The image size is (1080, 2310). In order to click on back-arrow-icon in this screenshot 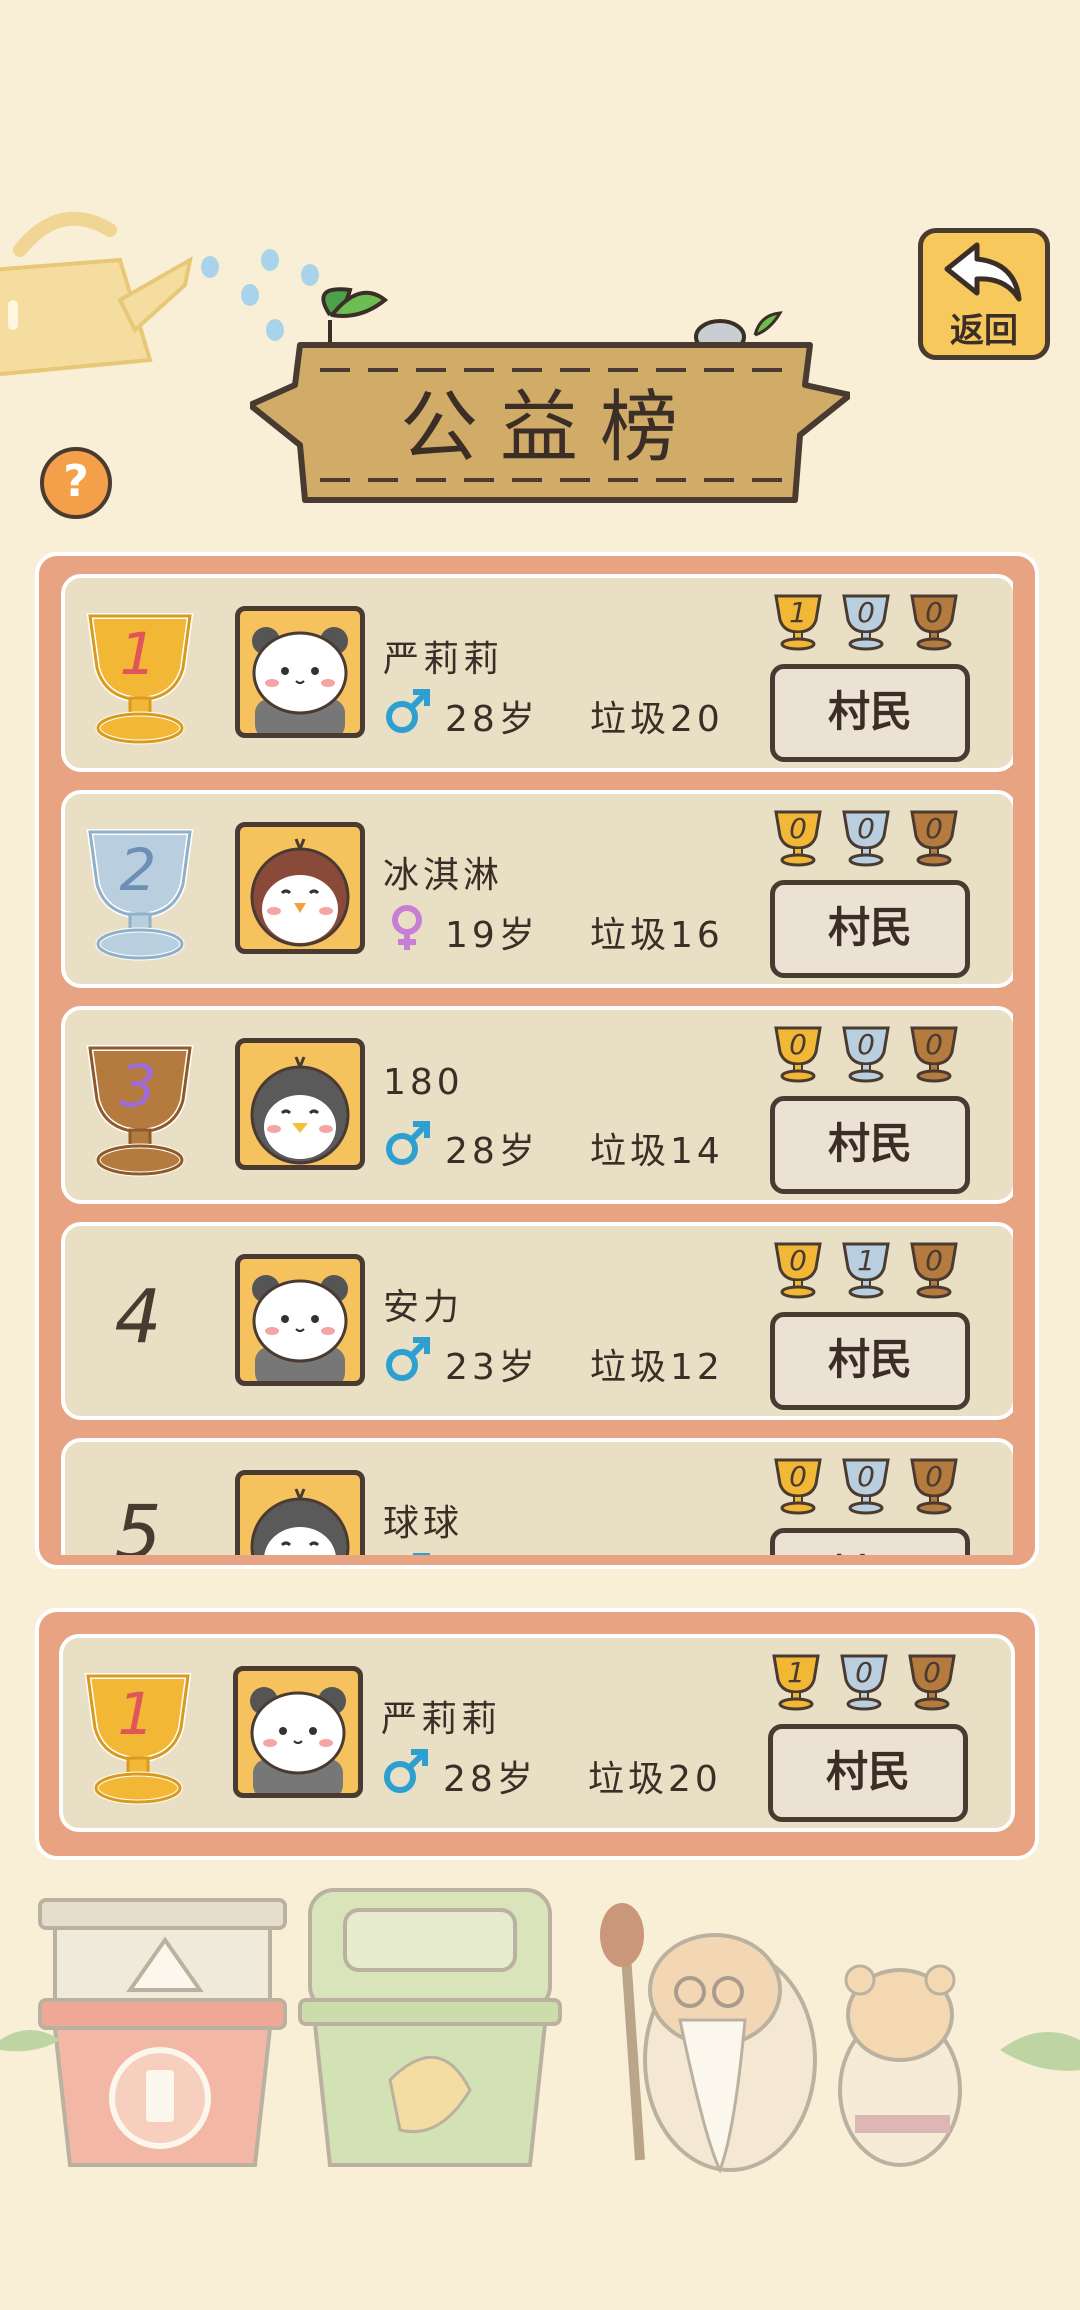, I will do `click(983, 272)`.